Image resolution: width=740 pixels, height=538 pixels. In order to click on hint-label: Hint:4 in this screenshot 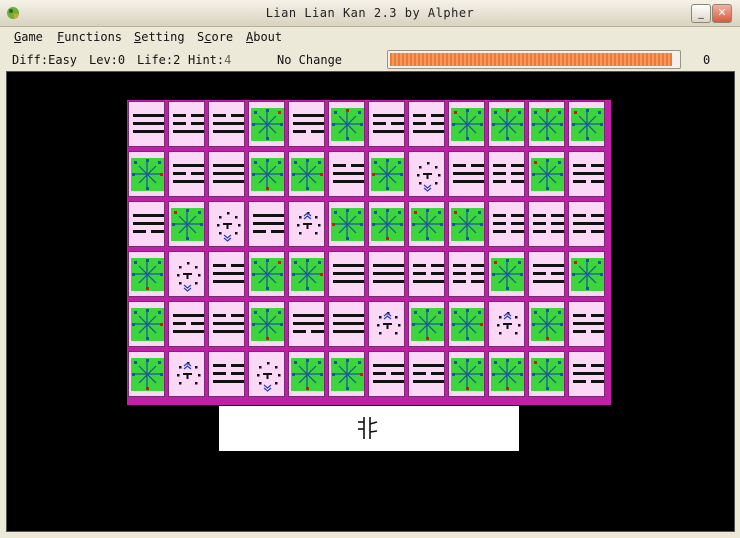, I will do `click(210, 60)`.